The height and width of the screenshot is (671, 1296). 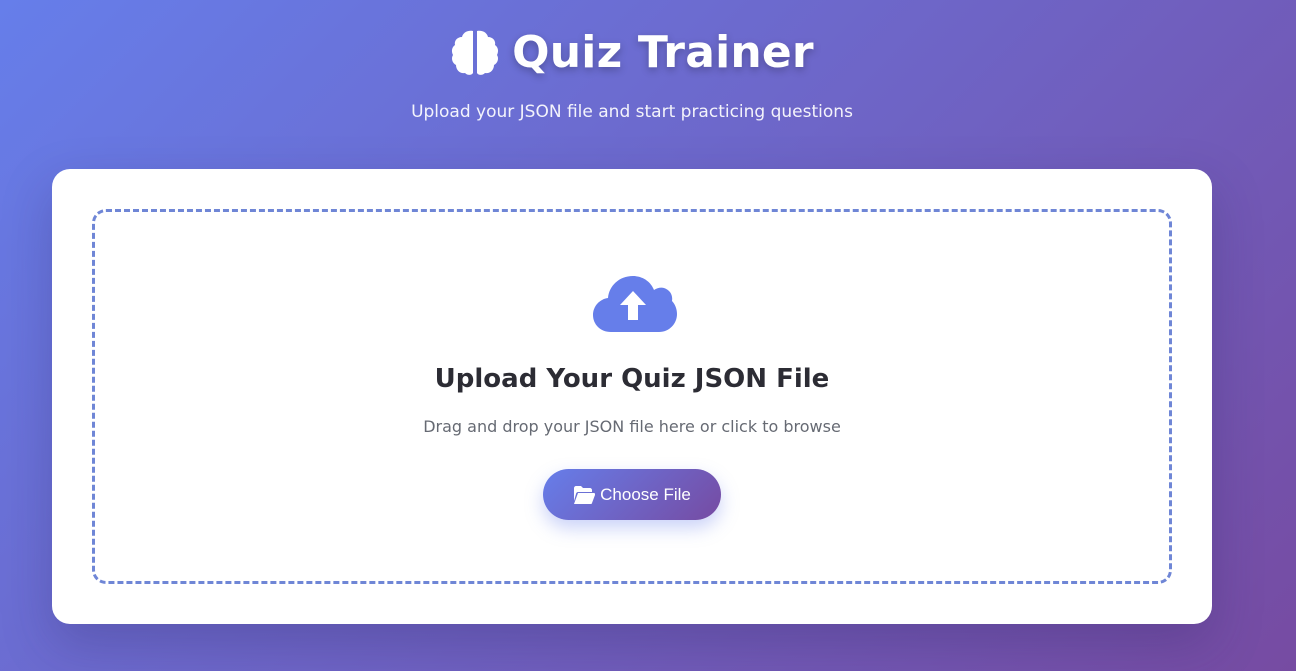 I want to click on choose-file-label: Choose File, so click(x=645, y=494).